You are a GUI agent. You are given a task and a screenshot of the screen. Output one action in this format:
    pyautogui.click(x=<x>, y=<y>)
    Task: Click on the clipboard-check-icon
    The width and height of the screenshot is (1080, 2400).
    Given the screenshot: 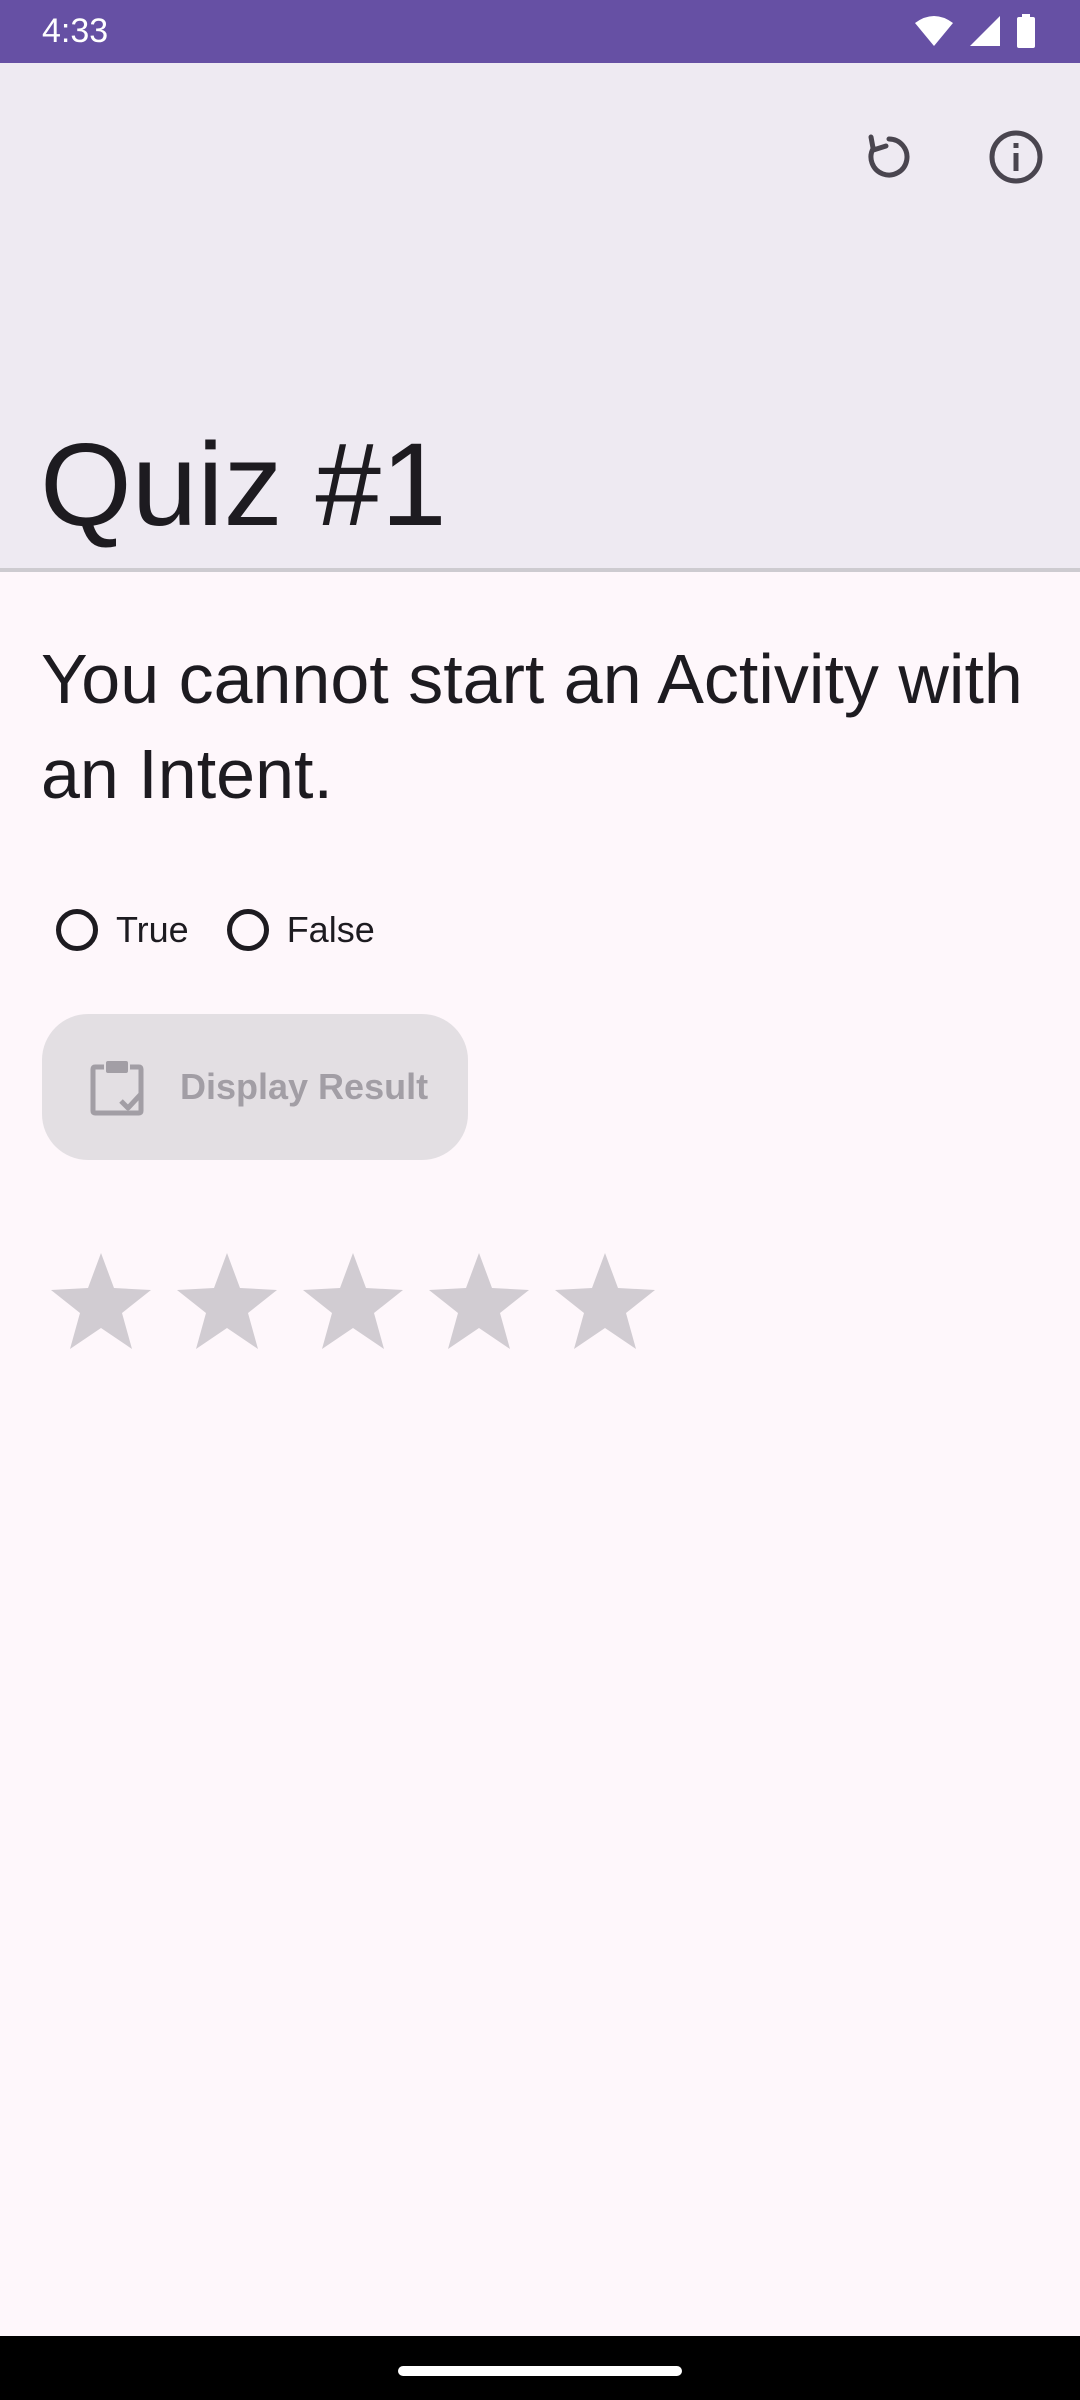 What is the action you would take?
    pyautogui.click(x=117, y=1087)
    